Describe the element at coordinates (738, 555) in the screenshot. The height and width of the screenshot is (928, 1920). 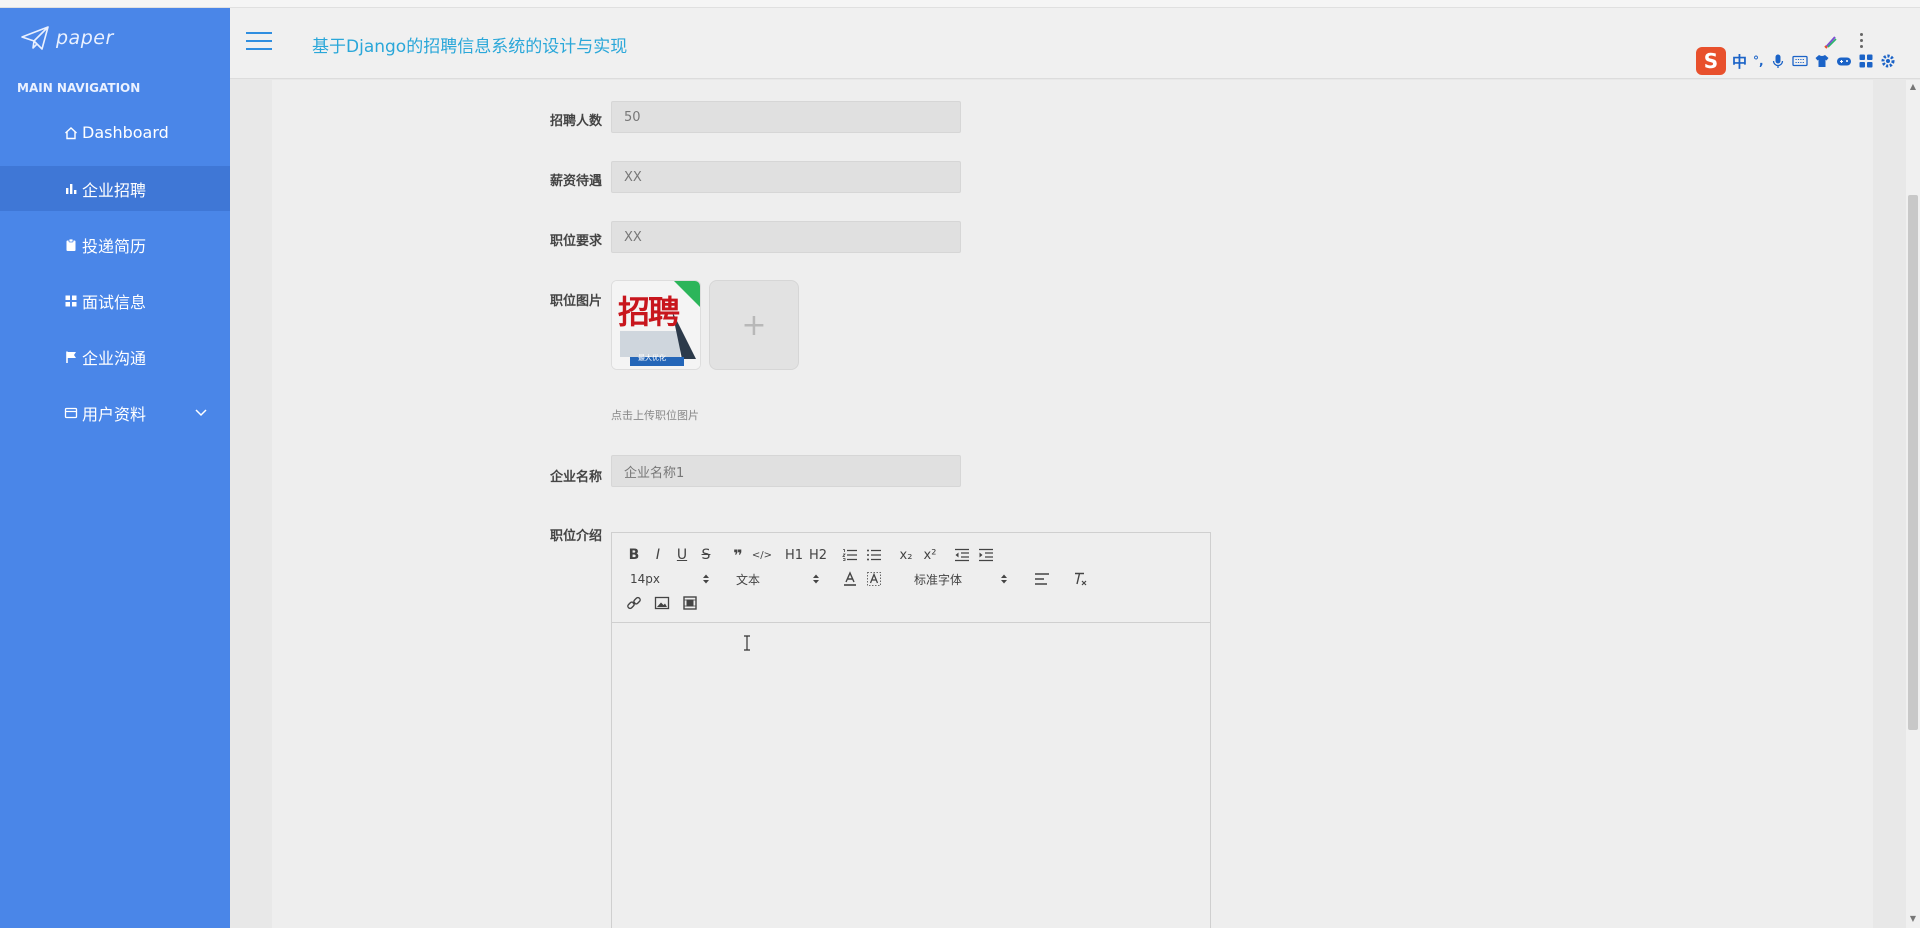
I see `blockquote-button: ❞` at that location.